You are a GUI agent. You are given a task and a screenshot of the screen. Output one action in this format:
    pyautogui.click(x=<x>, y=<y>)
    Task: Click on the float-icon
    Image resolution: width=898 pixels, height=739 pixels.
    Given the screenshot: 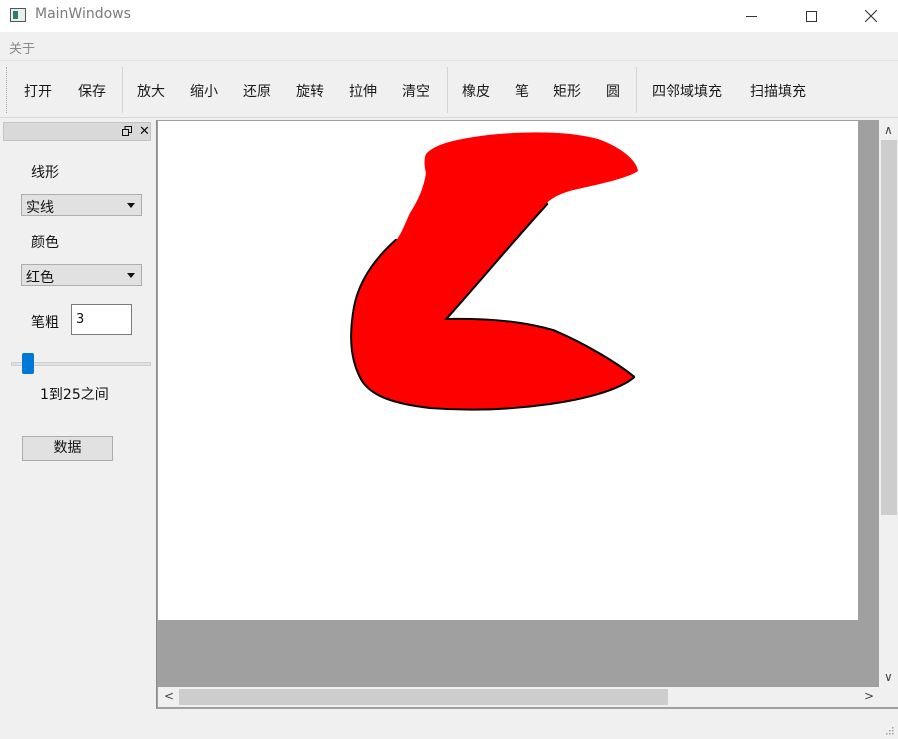 What is the action you would take?
    pyautogui.click(x=127, y=131)
    